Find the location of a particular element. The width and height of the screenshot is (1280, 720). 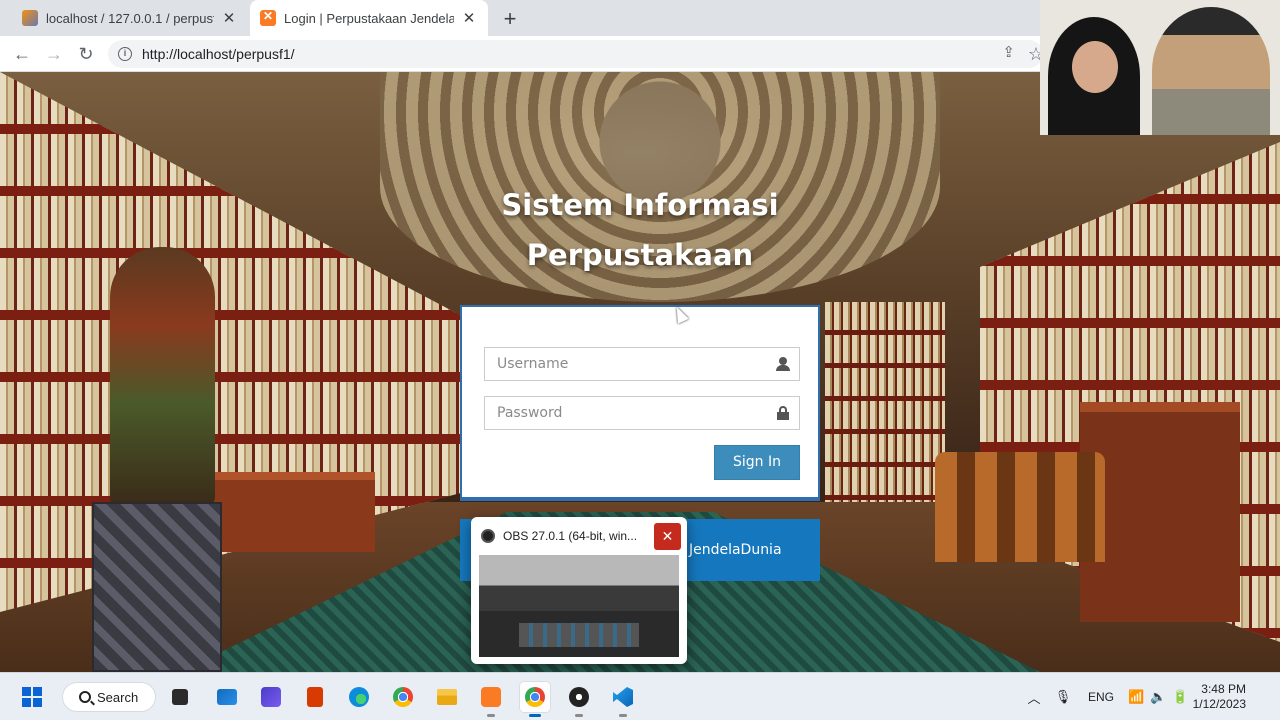

microphone-icon: 🎙 is located at coordinates (1063, 697).